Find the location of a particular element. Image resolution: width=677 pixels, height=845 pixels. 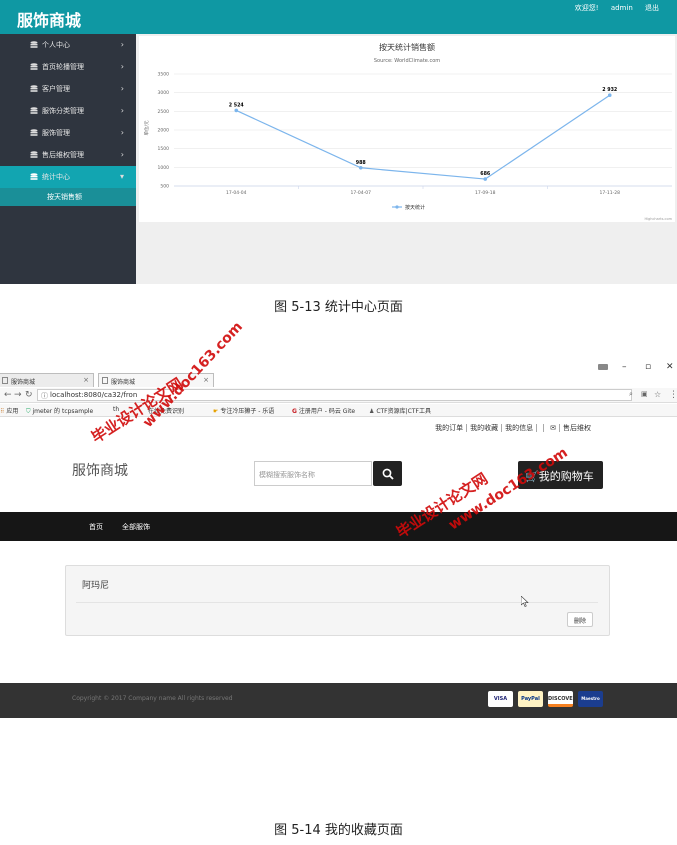

sidebar-item-label: 客户管理 is located at coordinates (56, 89).